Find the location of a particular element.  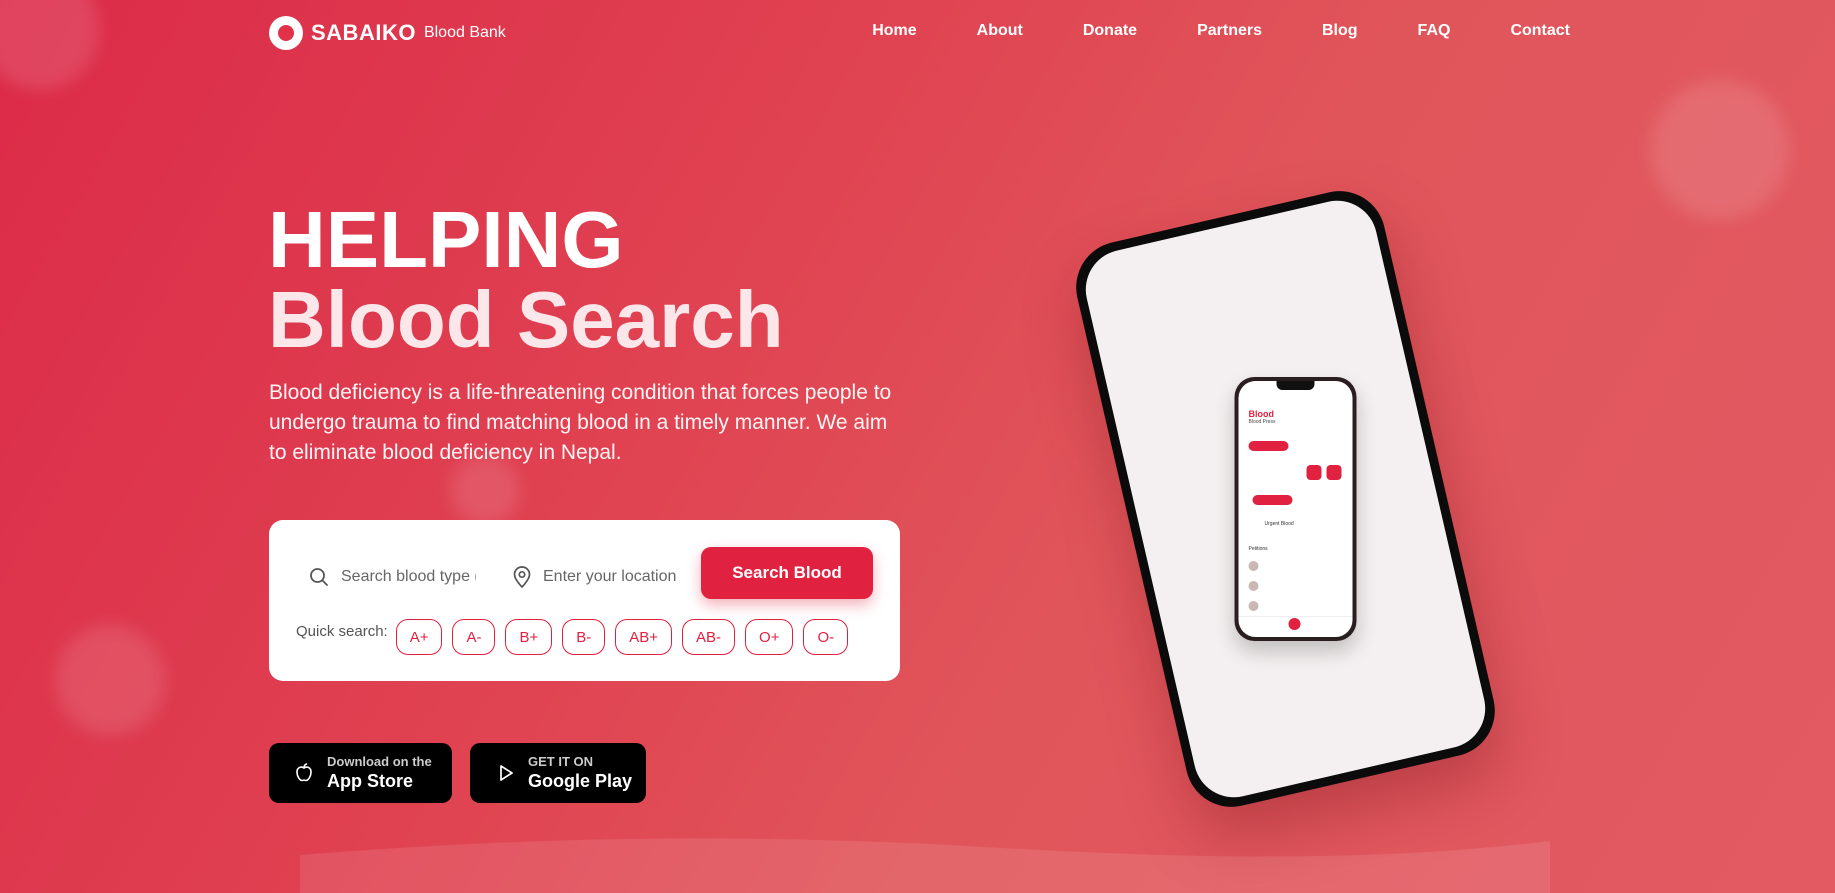

app-preview-title: Blood is located at coordinates (1261, 414).